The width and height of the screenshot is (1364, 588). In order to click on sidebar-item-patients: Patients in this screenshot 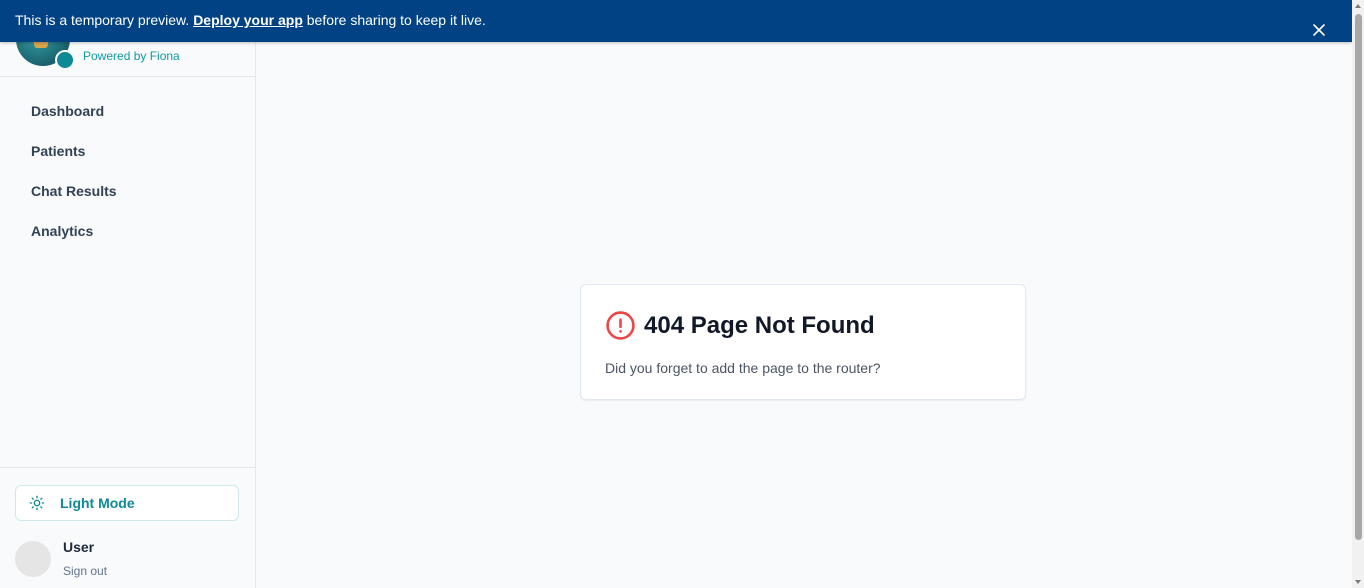, I will do `click(127, 151)`.